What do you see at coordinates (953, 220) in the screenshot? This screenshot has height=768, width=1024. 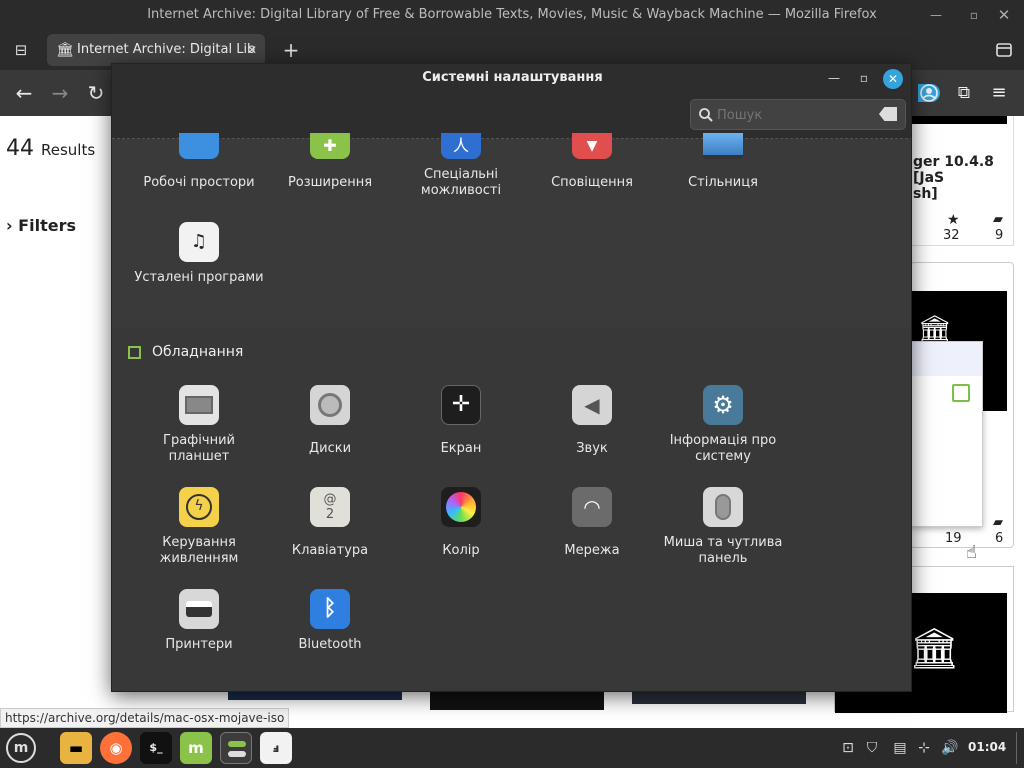 I see `favorite-star-icon: ★` at bounding box center [953, 220].